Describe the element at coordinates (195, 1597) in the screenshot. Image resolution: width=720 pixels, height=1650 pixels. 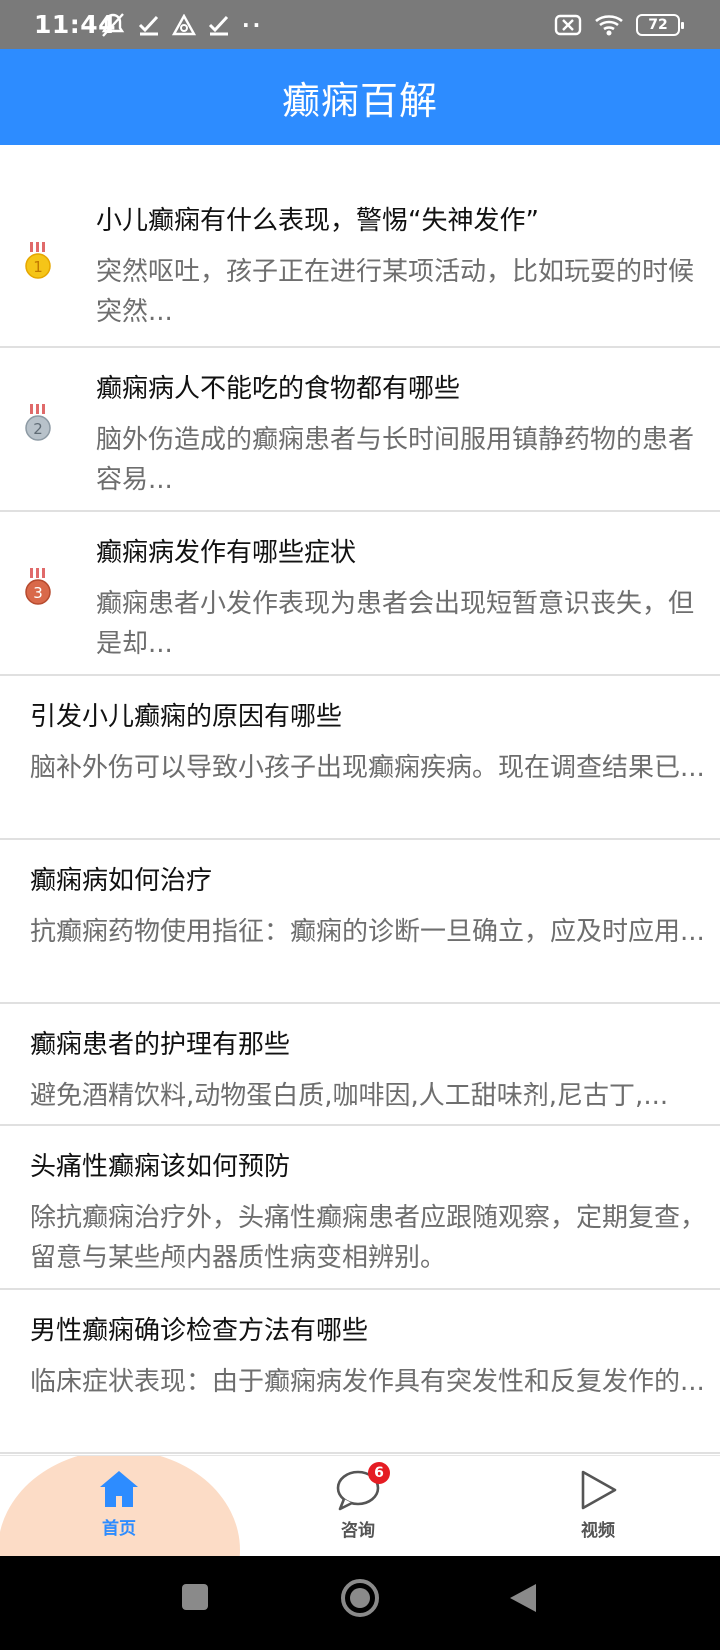
I see `recents-icon` at that location.